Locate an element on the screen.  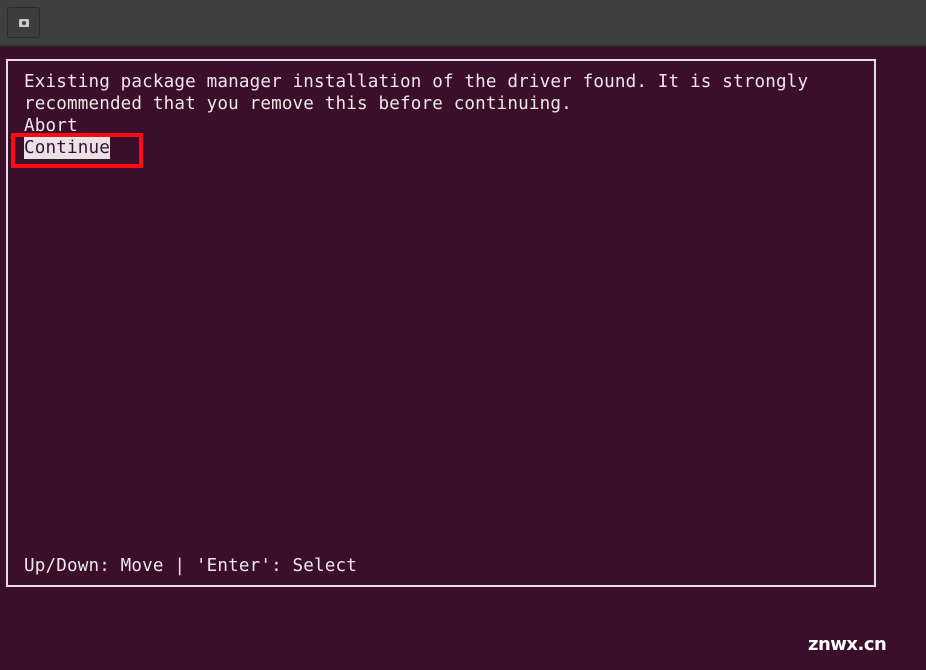
window-titlebar is located at coordinates (463, 23).